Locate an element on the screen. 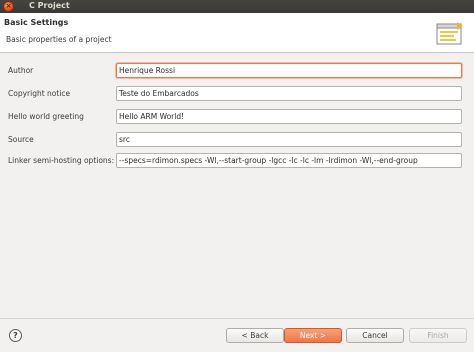 The height and width of the screenshot is (352, 474). finish-button: Finish is located at coordinates (438, 335).